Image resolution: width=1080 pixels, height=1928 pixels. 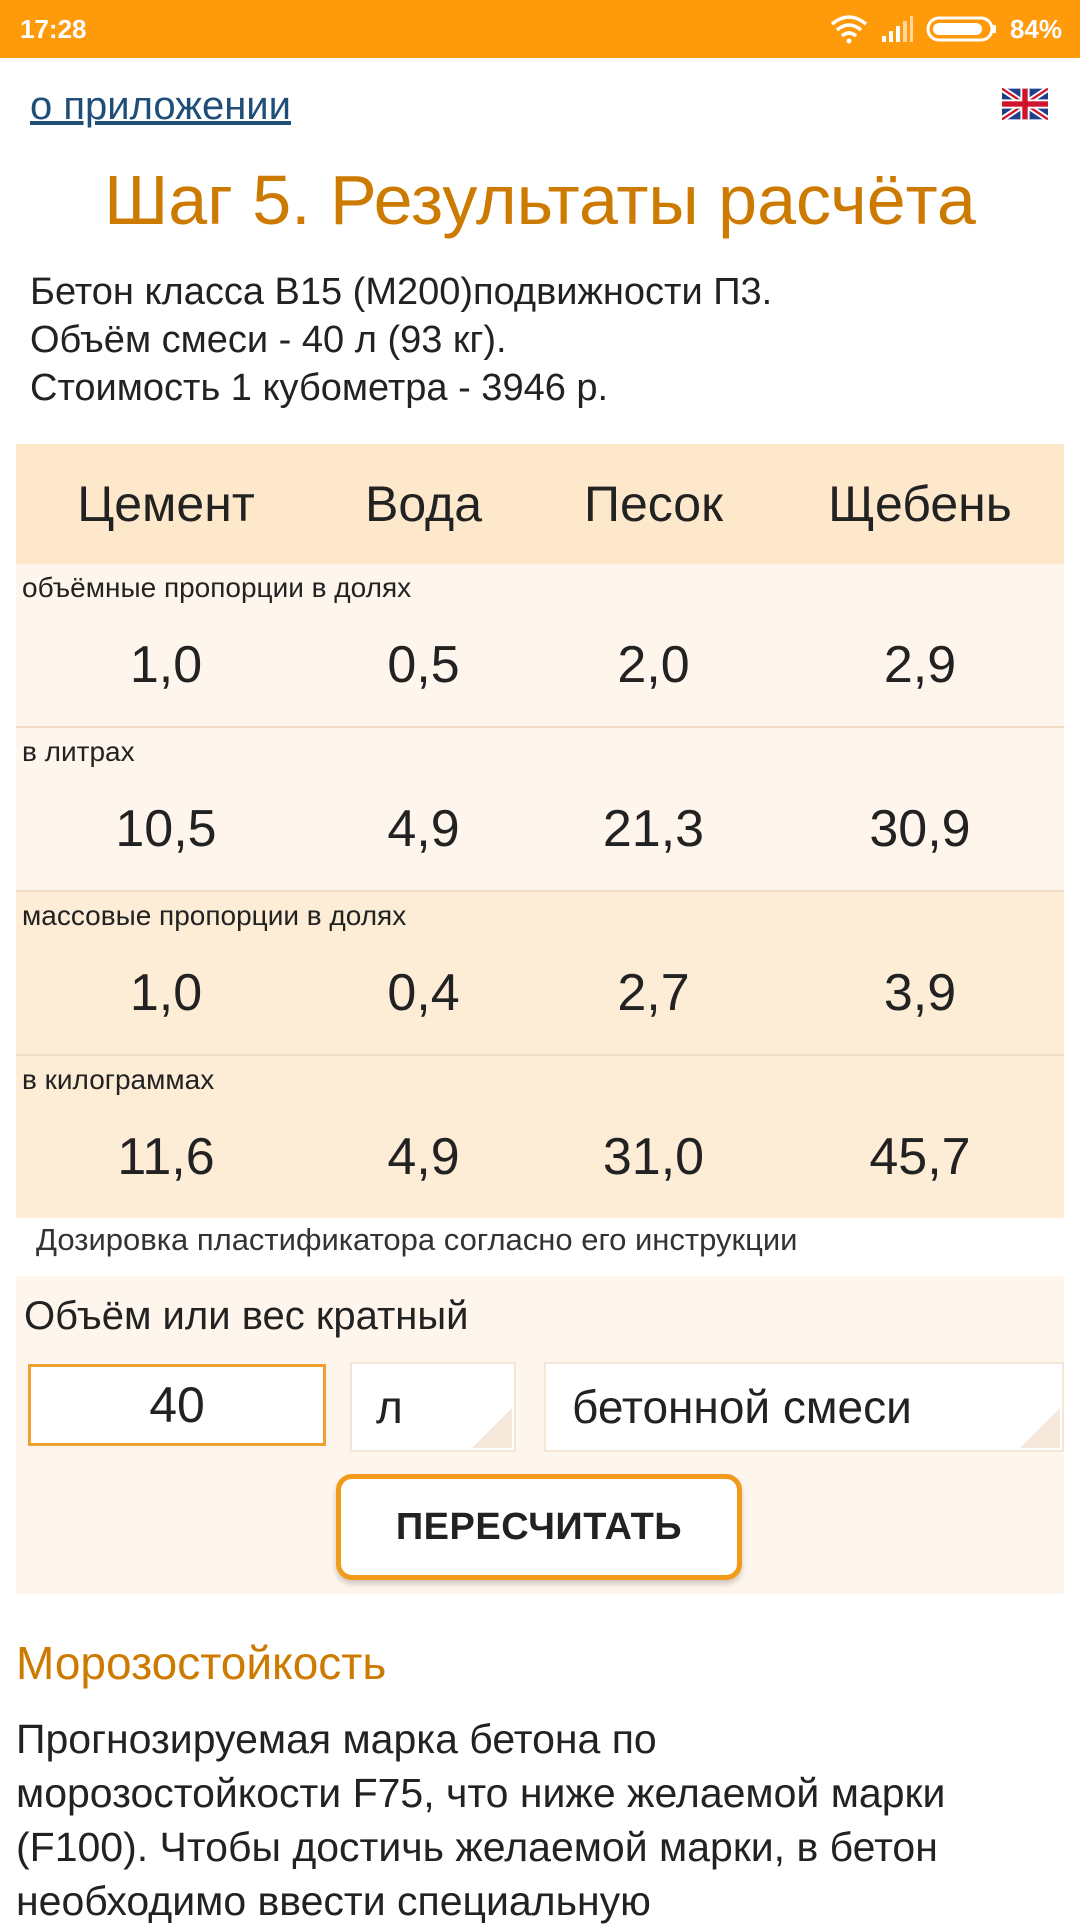 I want to click on status-time: 17:28, so click(x=53, y=28).